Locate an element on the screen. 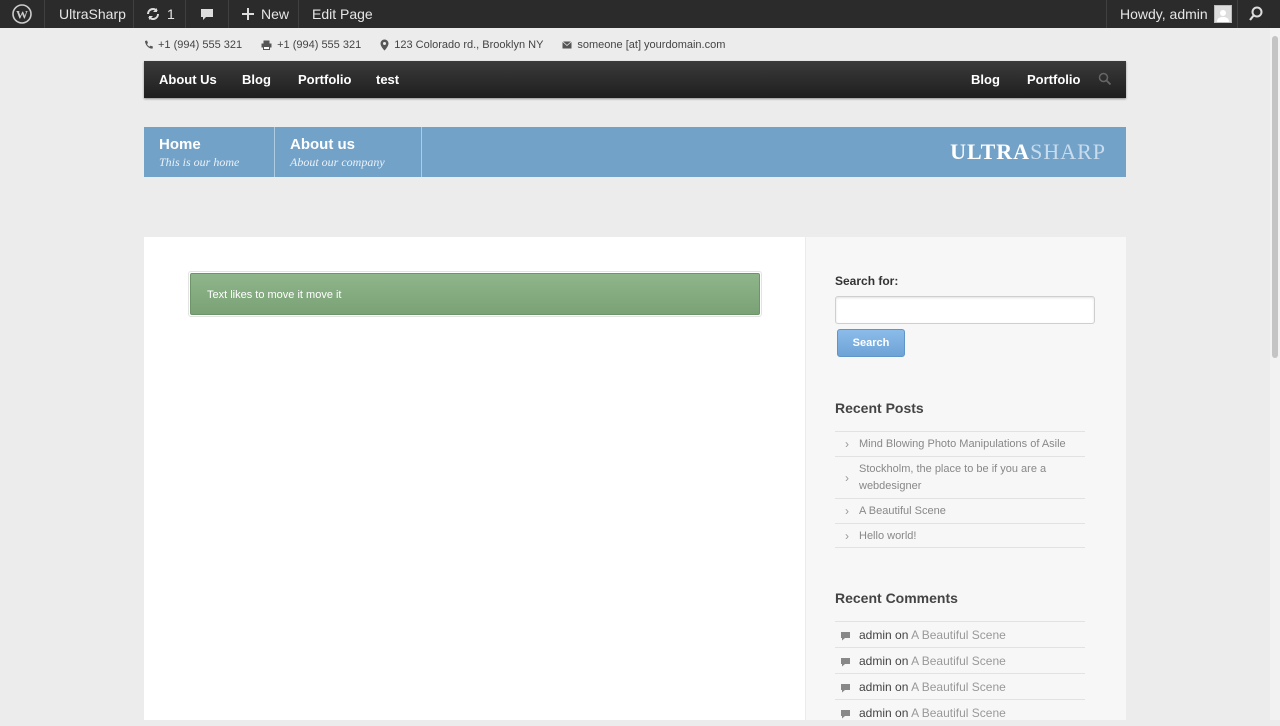 The image size is (1280, 726). account-menu: Howdy, admin is located at coordinates (1176, 14).